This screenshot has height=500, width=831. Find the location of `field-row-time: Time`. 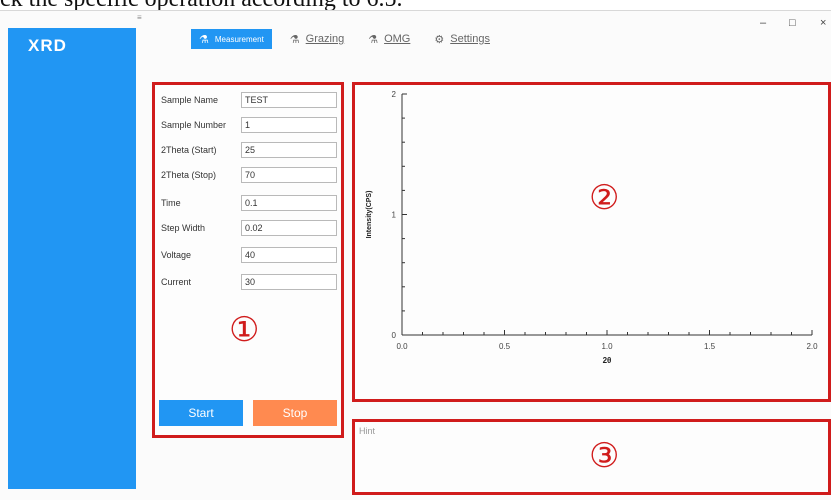

field-row-time: Time is located at coordinates (251, 204).